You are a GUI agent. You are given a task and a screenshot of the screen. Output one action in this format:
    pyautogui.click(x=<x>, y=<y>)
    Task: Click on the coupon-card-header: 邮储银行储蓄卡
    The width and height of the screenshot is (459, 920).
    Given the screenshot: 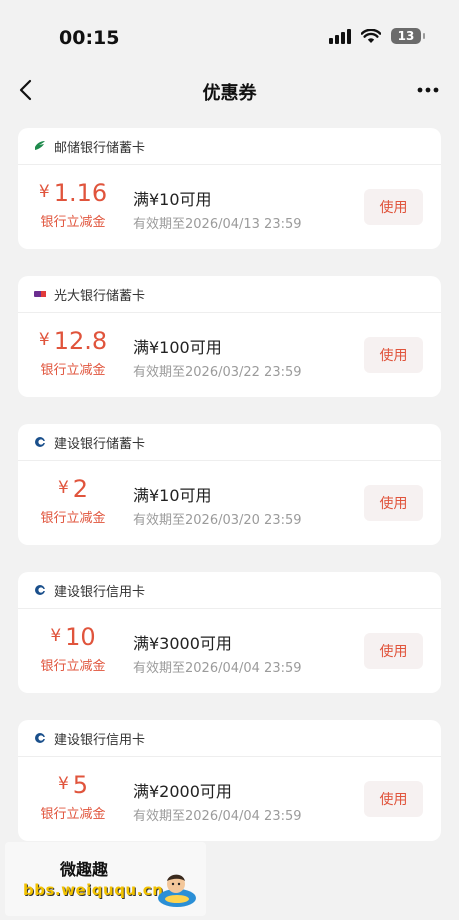 What is the action you would take?
    pyautogui.click(x=229, y=146)
    